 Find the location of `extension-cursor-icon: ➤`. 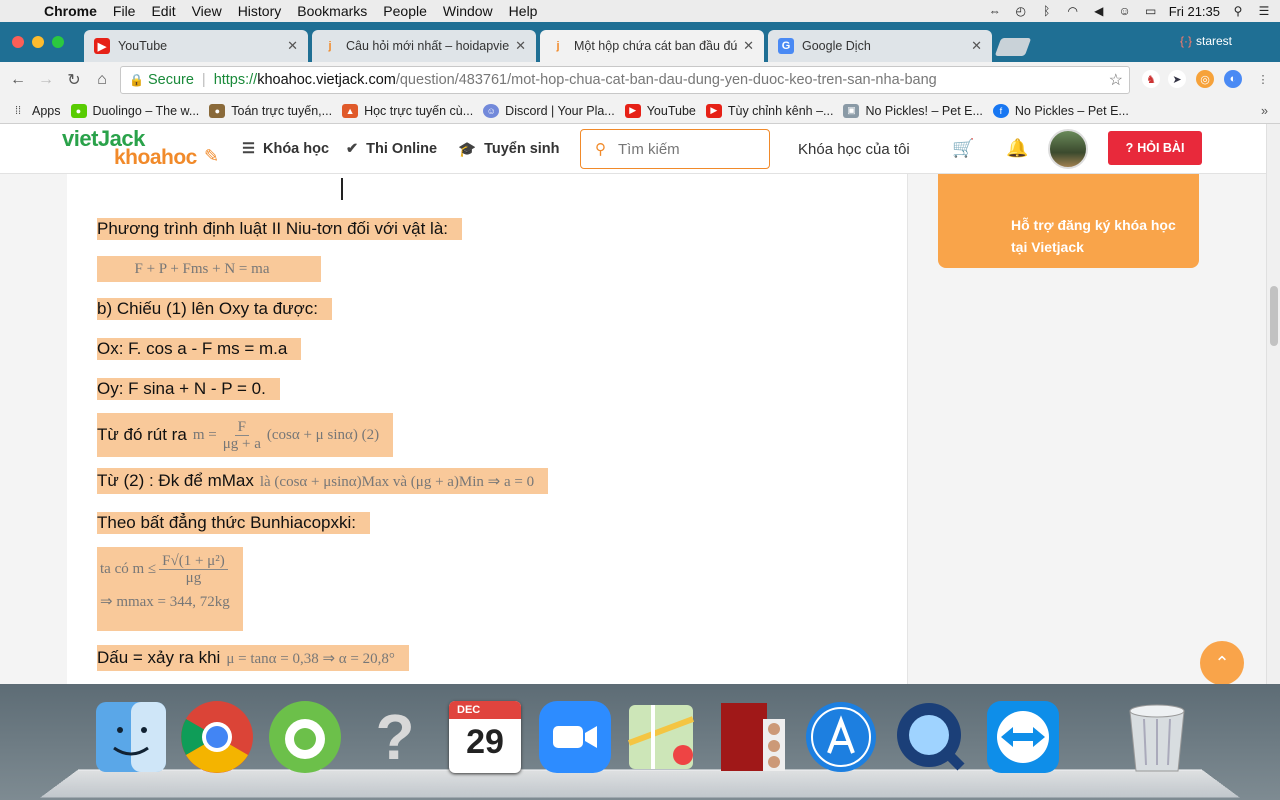

extension-cursor-icon: ➤ is located at coordinates (1177, 79).